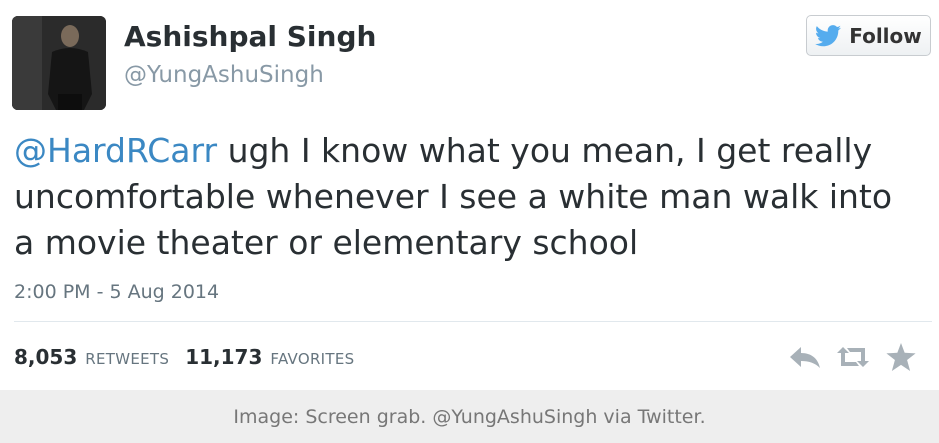  I want to click on avatar, so click(59, 63).